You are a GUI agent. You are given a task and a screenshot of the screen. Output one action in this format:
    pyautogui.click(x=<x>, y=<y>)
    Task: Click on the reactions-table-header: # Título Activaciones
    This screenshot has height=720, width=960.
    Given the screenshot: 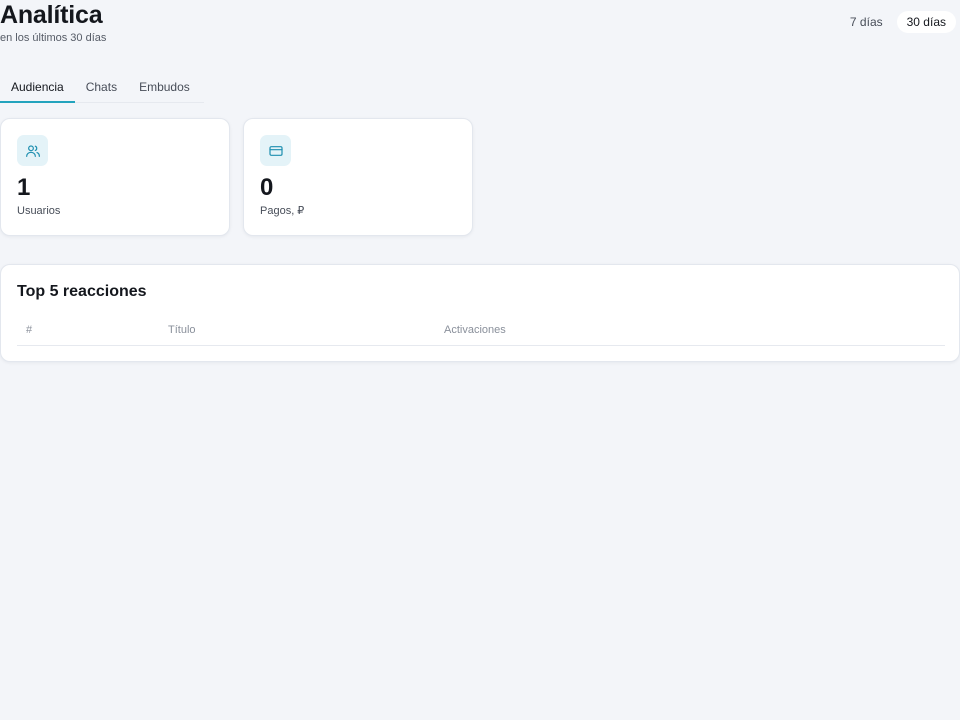 What is the action you would take?
    pyautogui.click(x=481, y=332)
    